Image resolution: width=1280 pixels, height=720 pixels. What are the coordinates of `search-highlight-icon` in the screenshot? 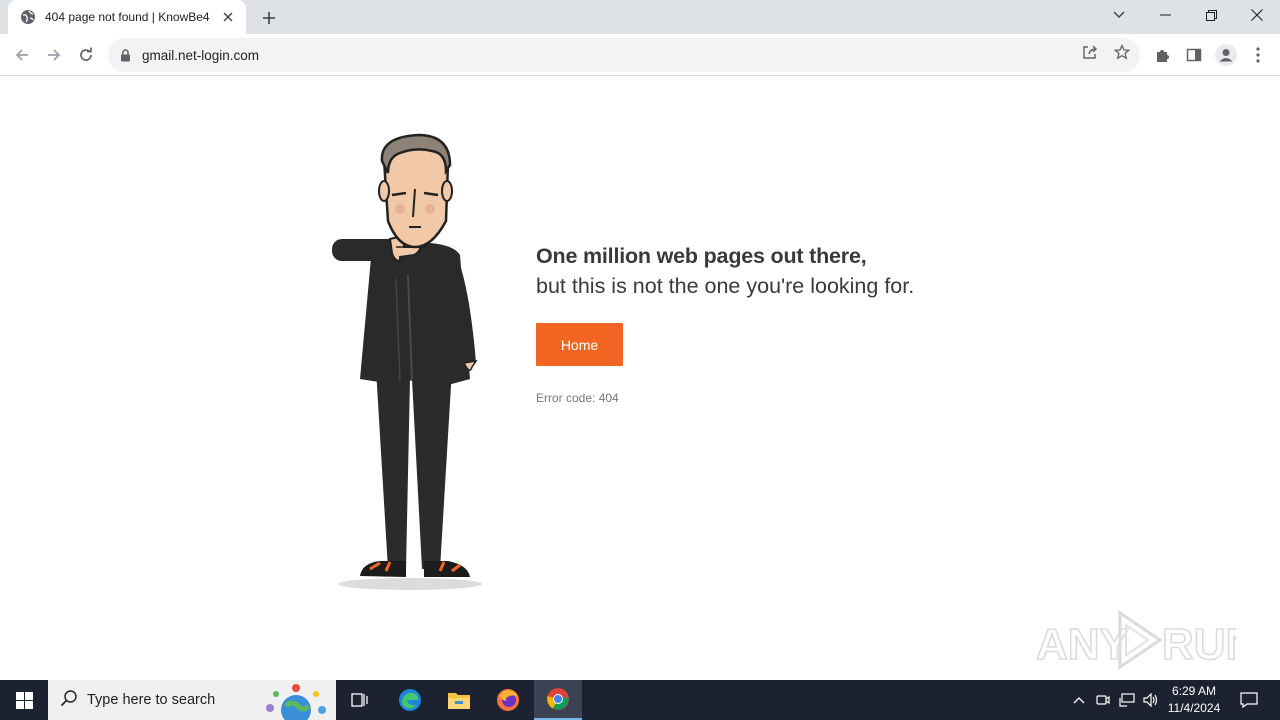 It's located at (296, 702).